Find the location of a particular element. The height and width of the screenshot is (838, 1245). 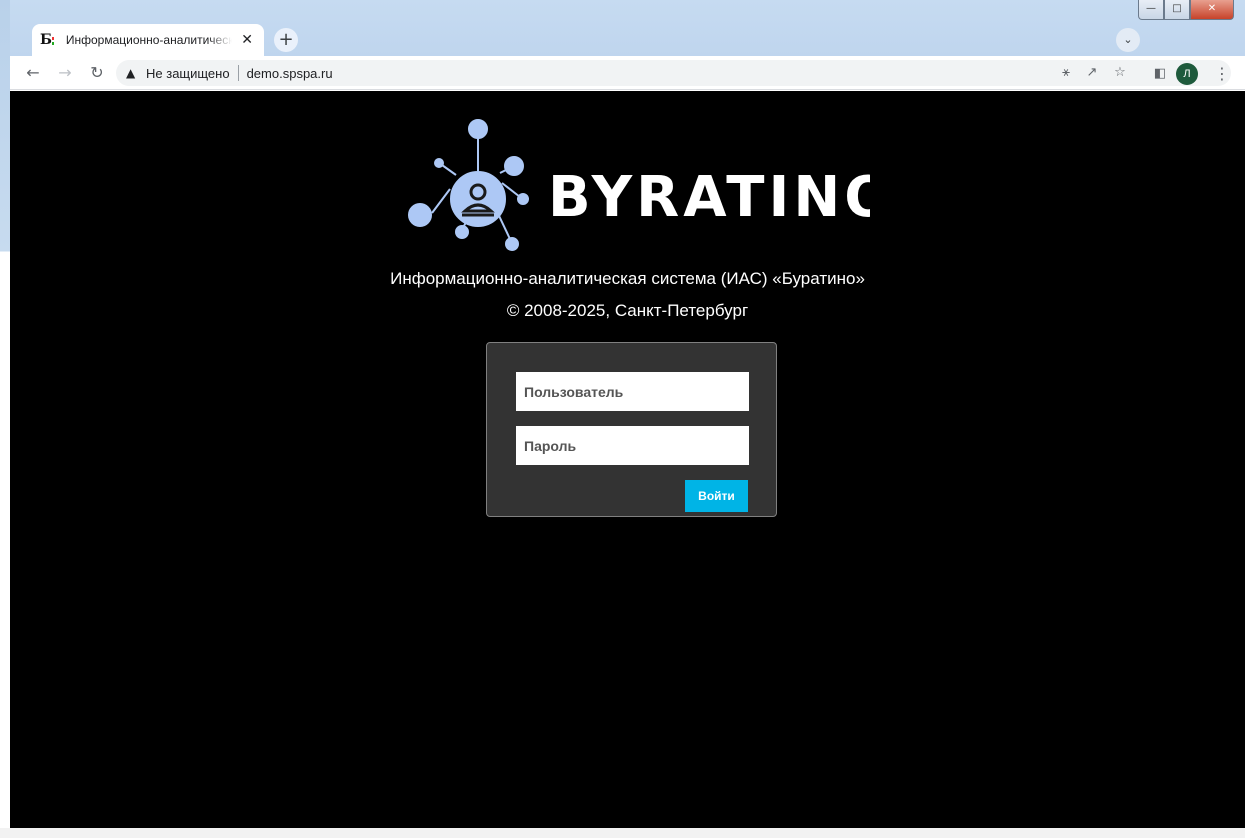

window-close-icon: ✕ is located at coordinates (1212, 10).